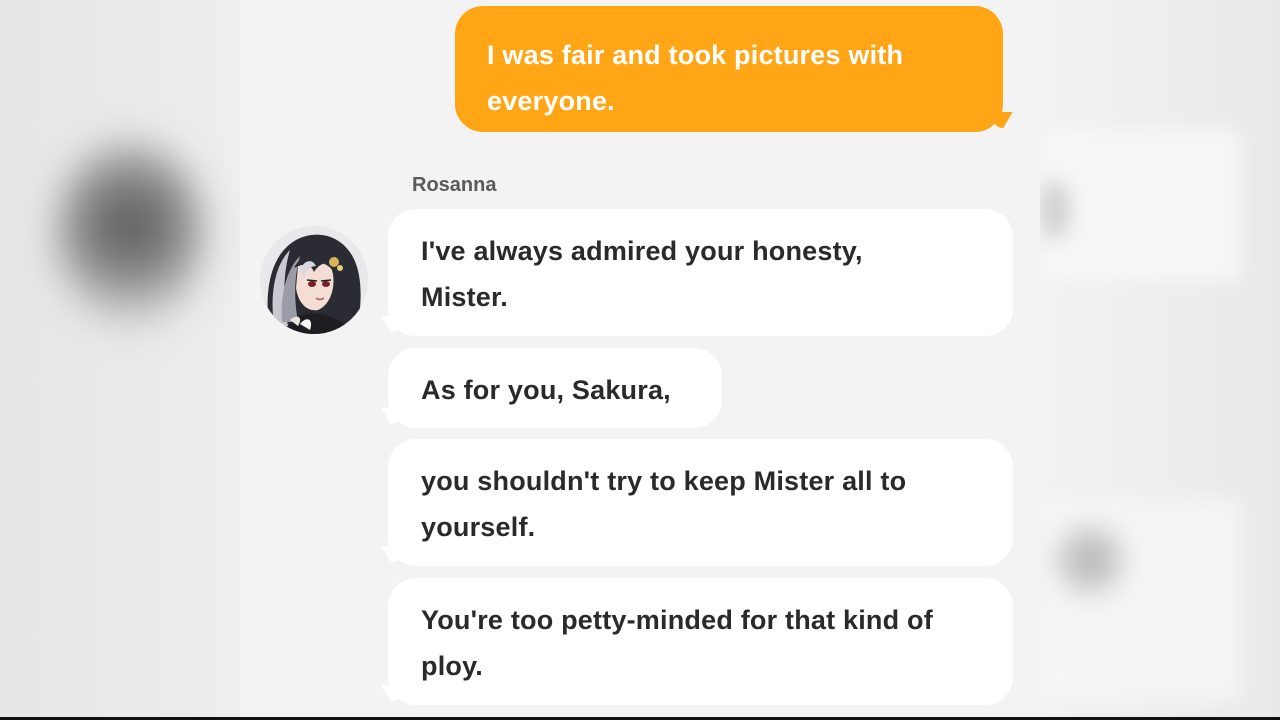 This screenshot has height=720, width=1280. Describe the element at coordinates (677, 620) in the screenshot. I see `message-line: You're too petty-minded for that kind of` at that location.